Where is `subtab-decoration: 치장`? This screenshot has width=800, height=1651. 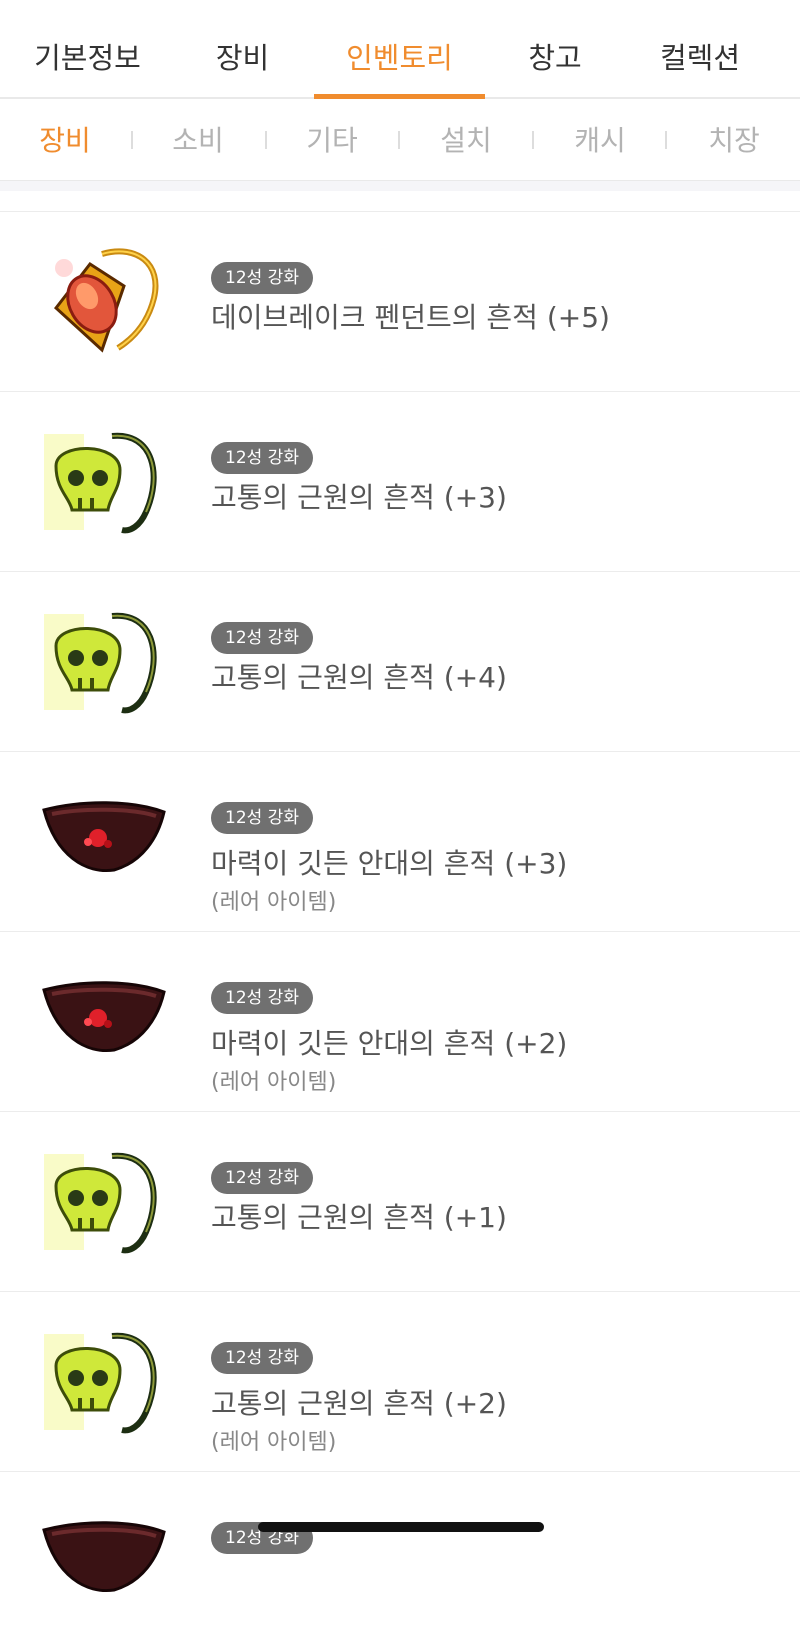 subtab-decoration: 치장 is located at coordinates (734, 141).